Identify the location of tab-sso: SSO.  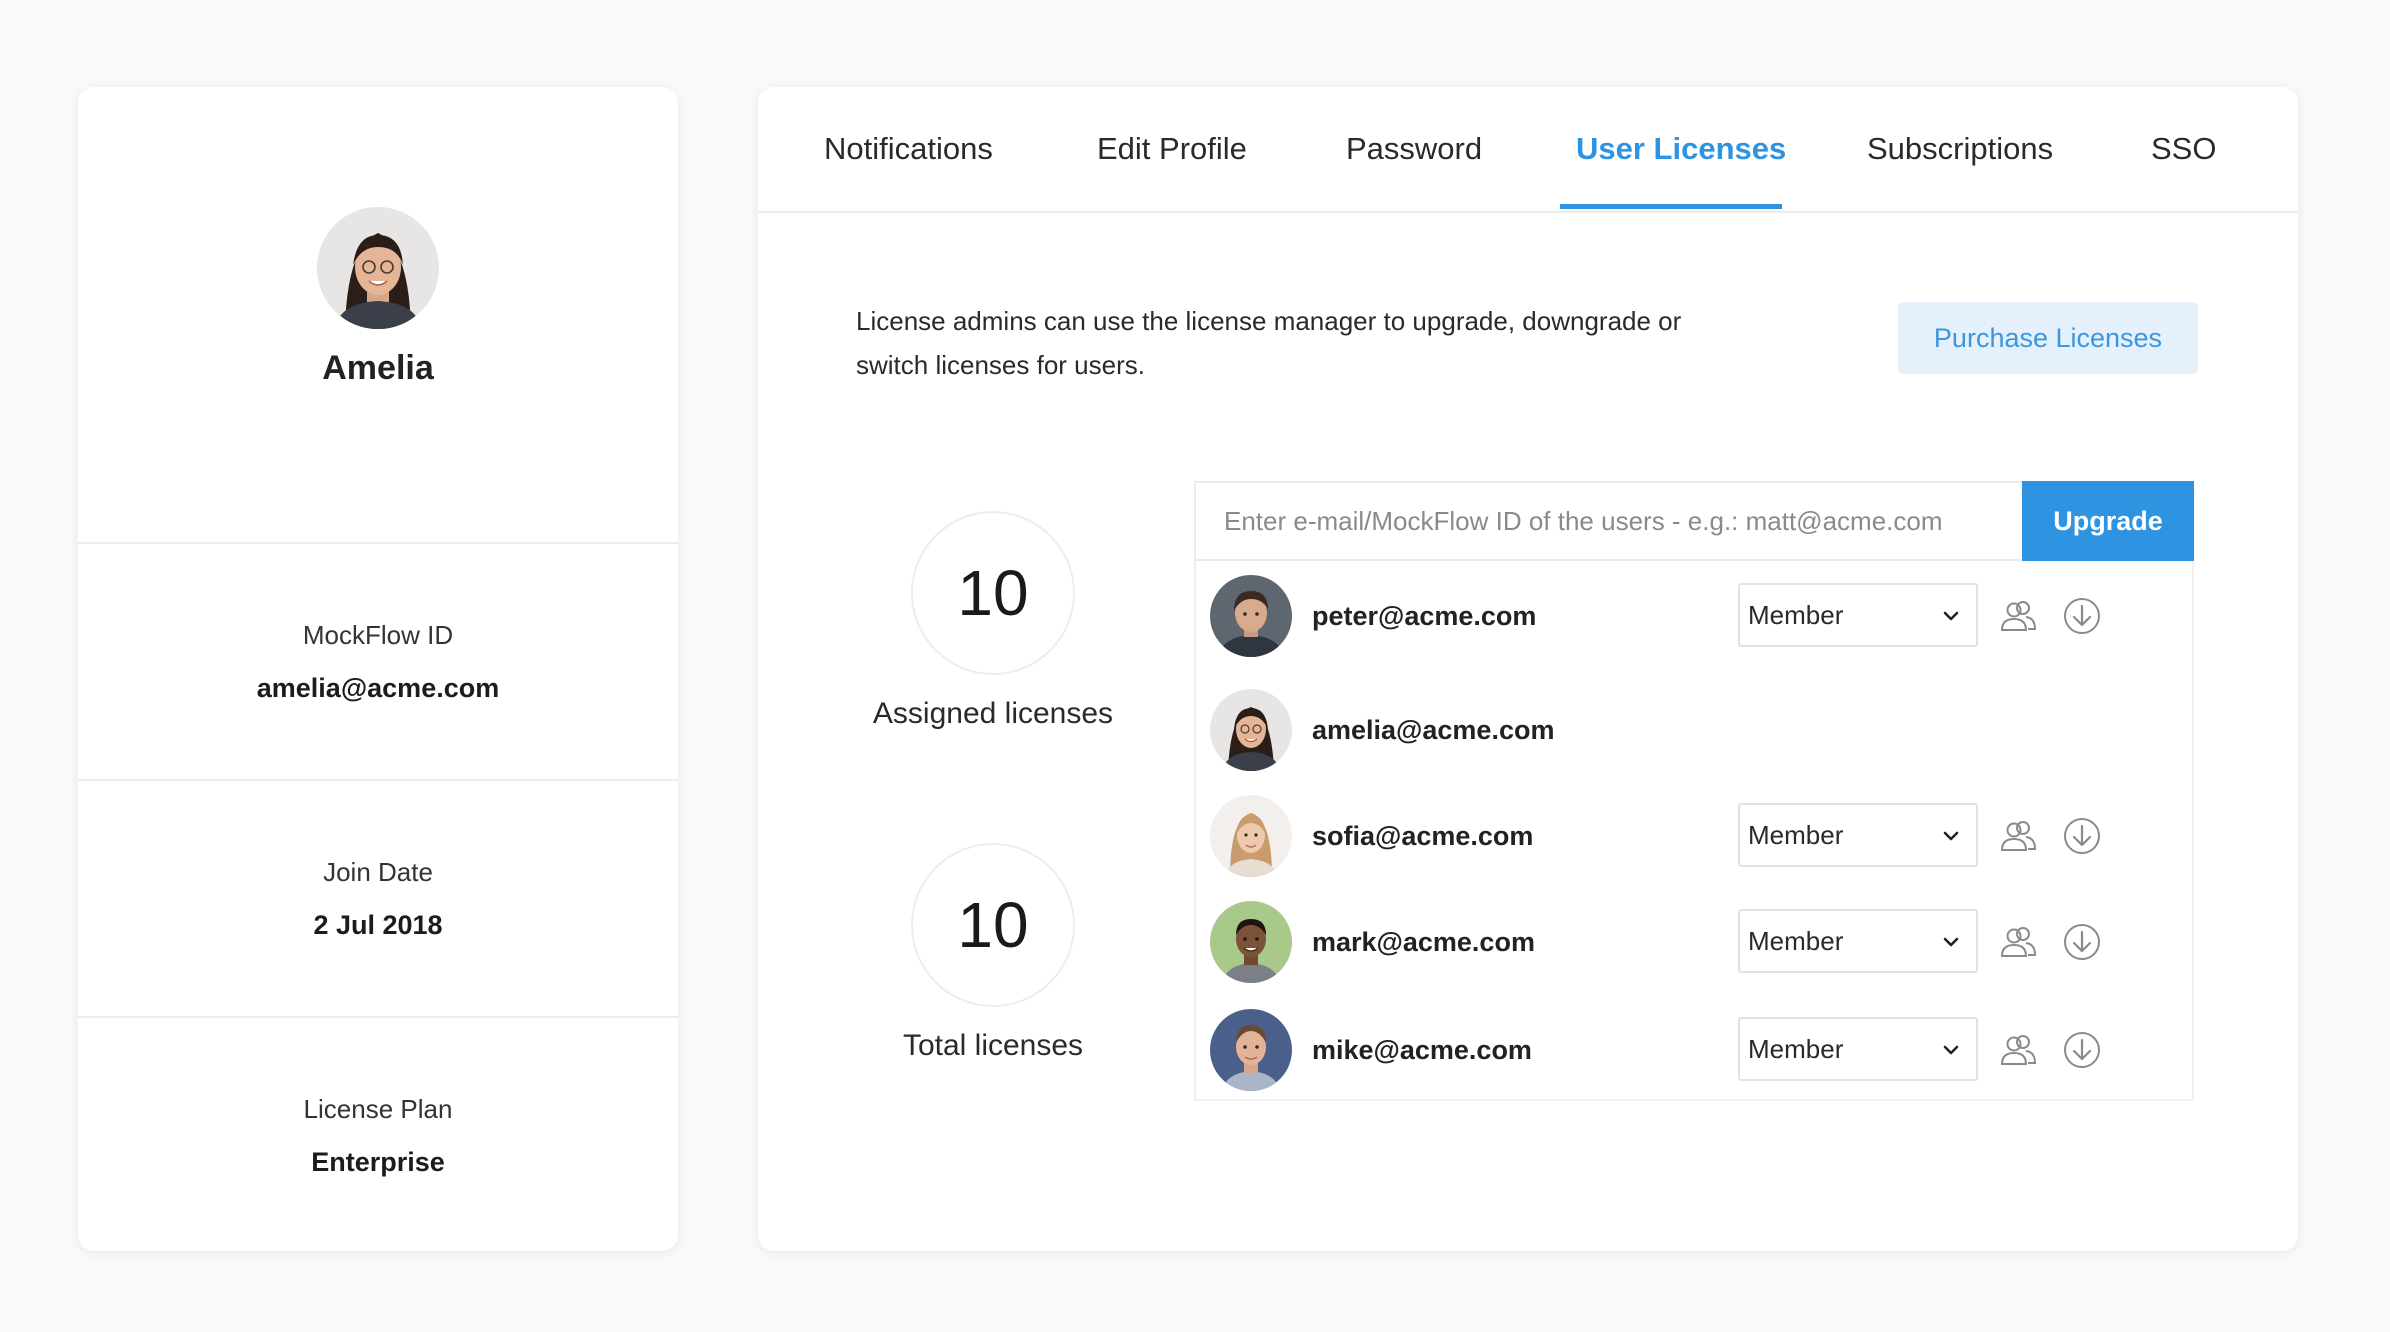
(2183, 149).